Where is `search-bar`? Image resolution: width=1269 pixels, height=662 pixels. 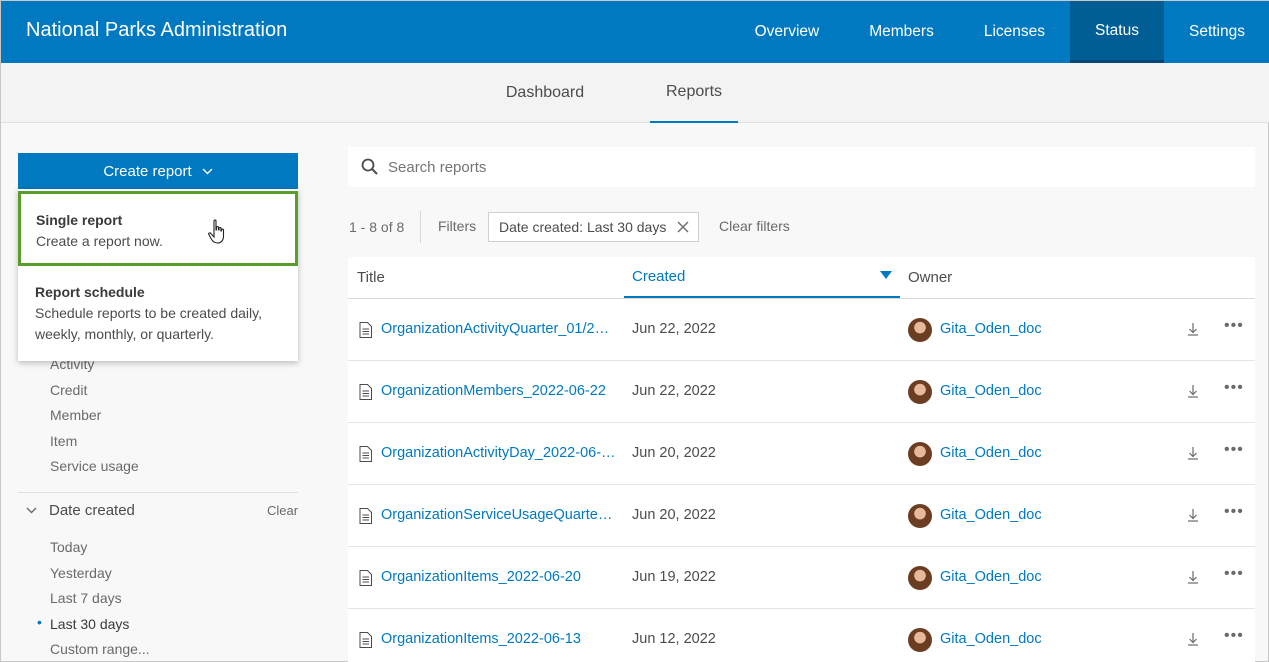 search-bar is located at coordinates (801, 167).